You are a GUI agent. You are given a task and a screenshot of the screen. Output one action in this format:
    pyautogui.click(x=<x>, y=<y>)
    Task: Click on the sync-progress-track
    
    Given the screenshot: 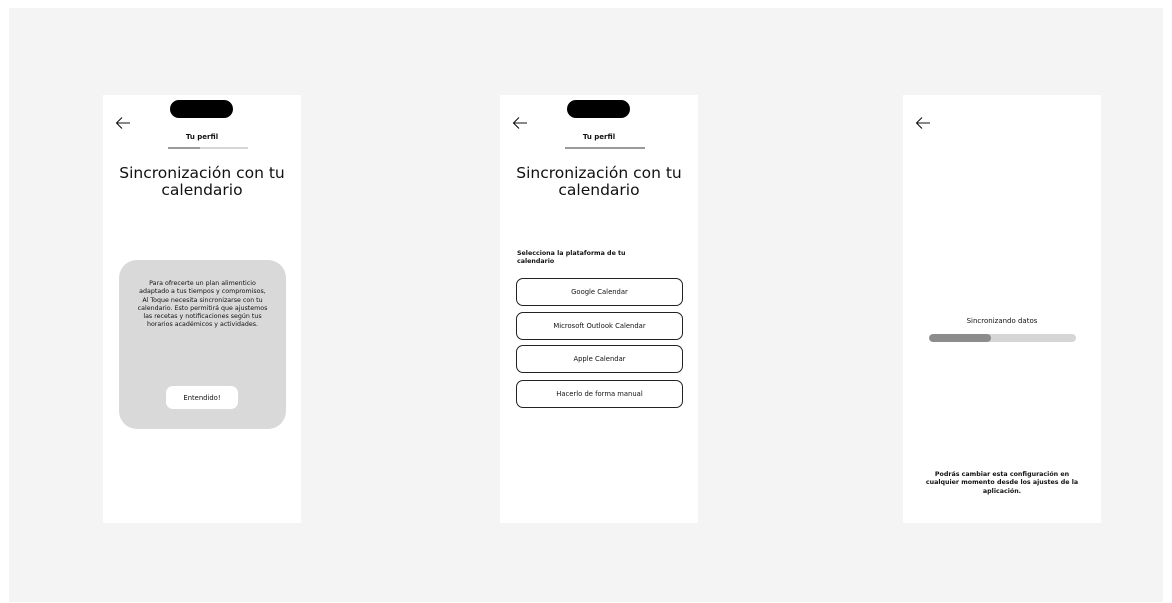 What is the action you would take?
    pyautogui.click(x=1002, y=338)
    